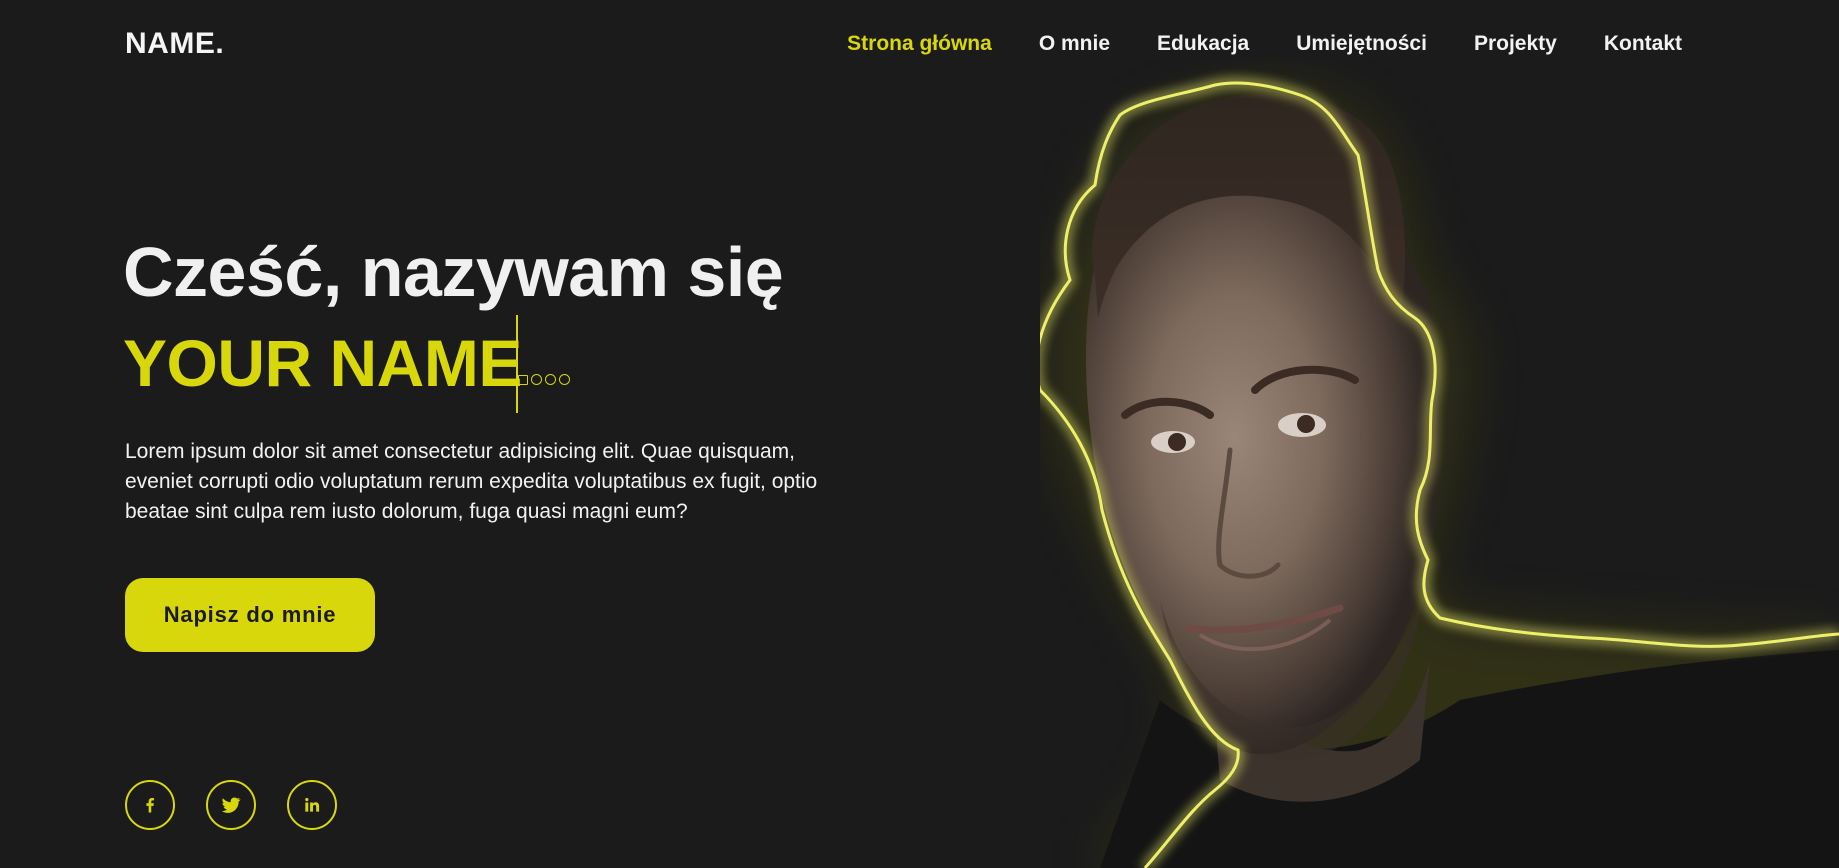 The image size is (1839, 868). I want to click on facebook-icon, so click(150, 805).